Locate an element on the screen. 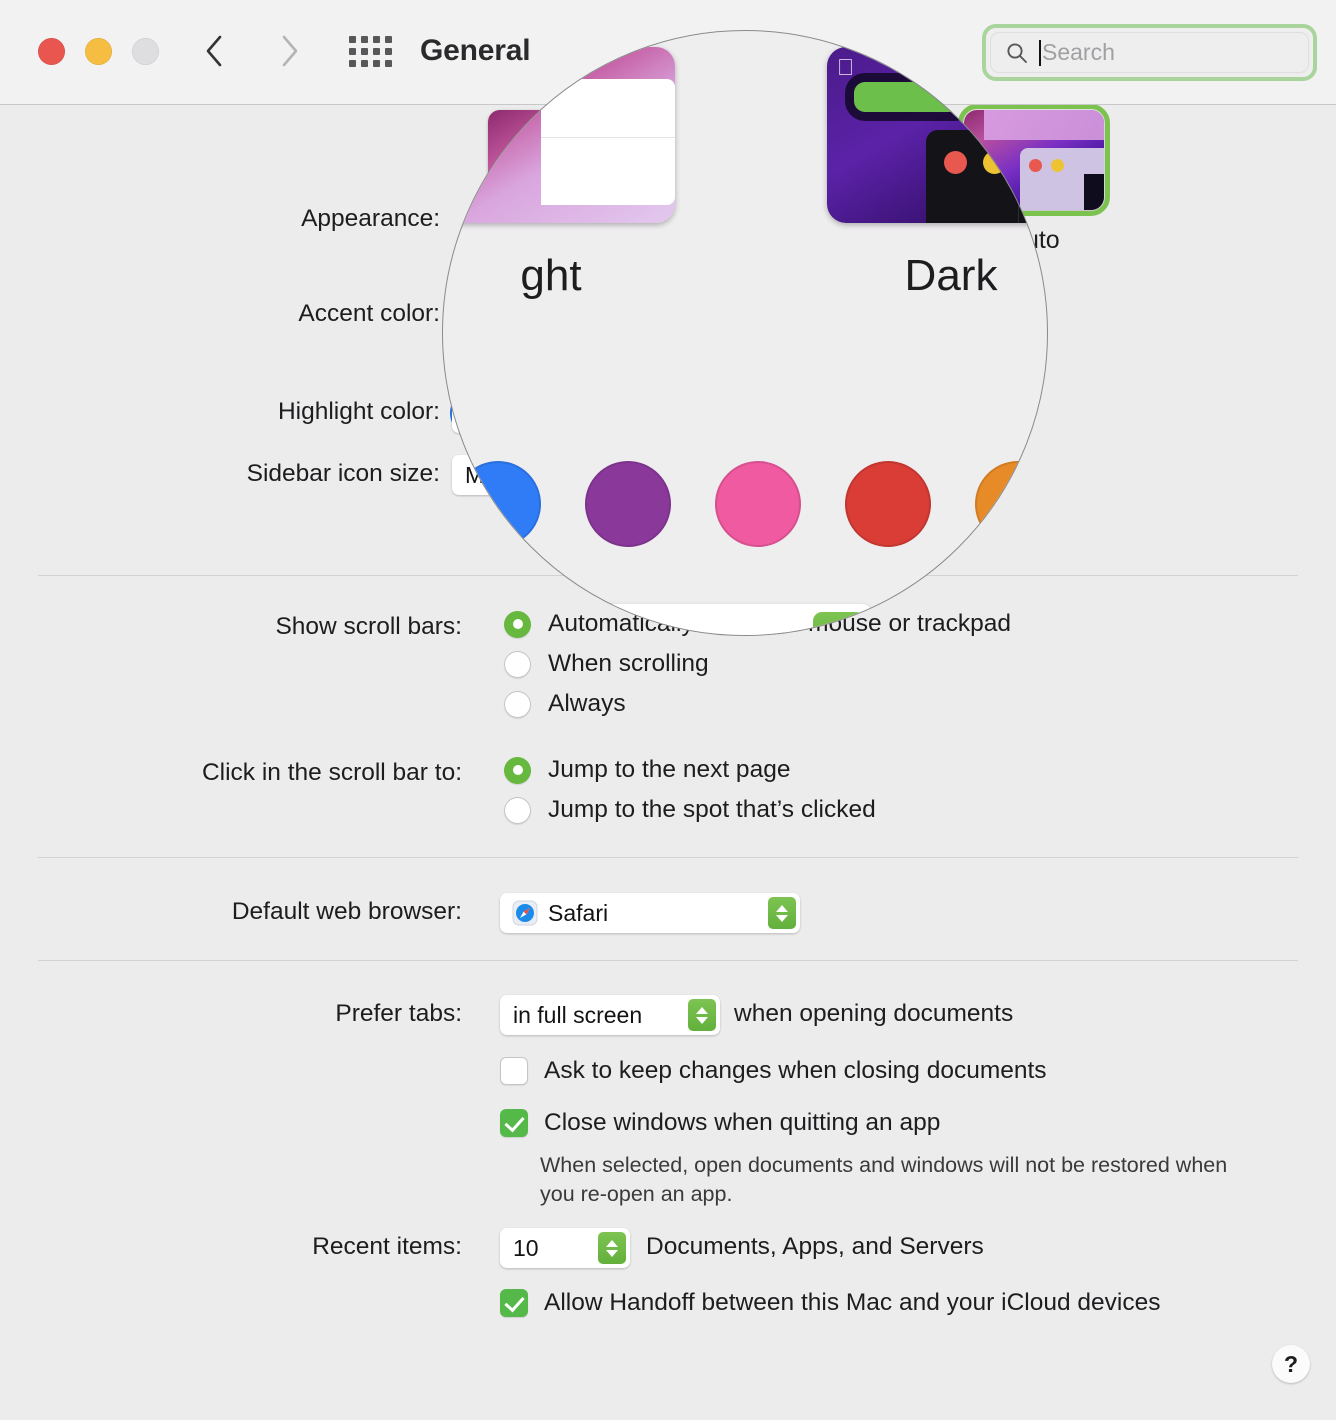  radio-jump-next-page-label: Jump to the next page is located at coordinates (669, 769).